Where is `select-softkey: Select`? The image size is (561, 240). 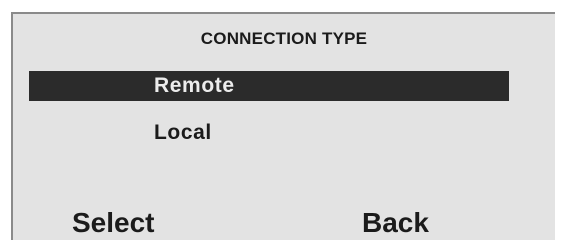 select-softkey: Select is located at coordinates (113, 223).